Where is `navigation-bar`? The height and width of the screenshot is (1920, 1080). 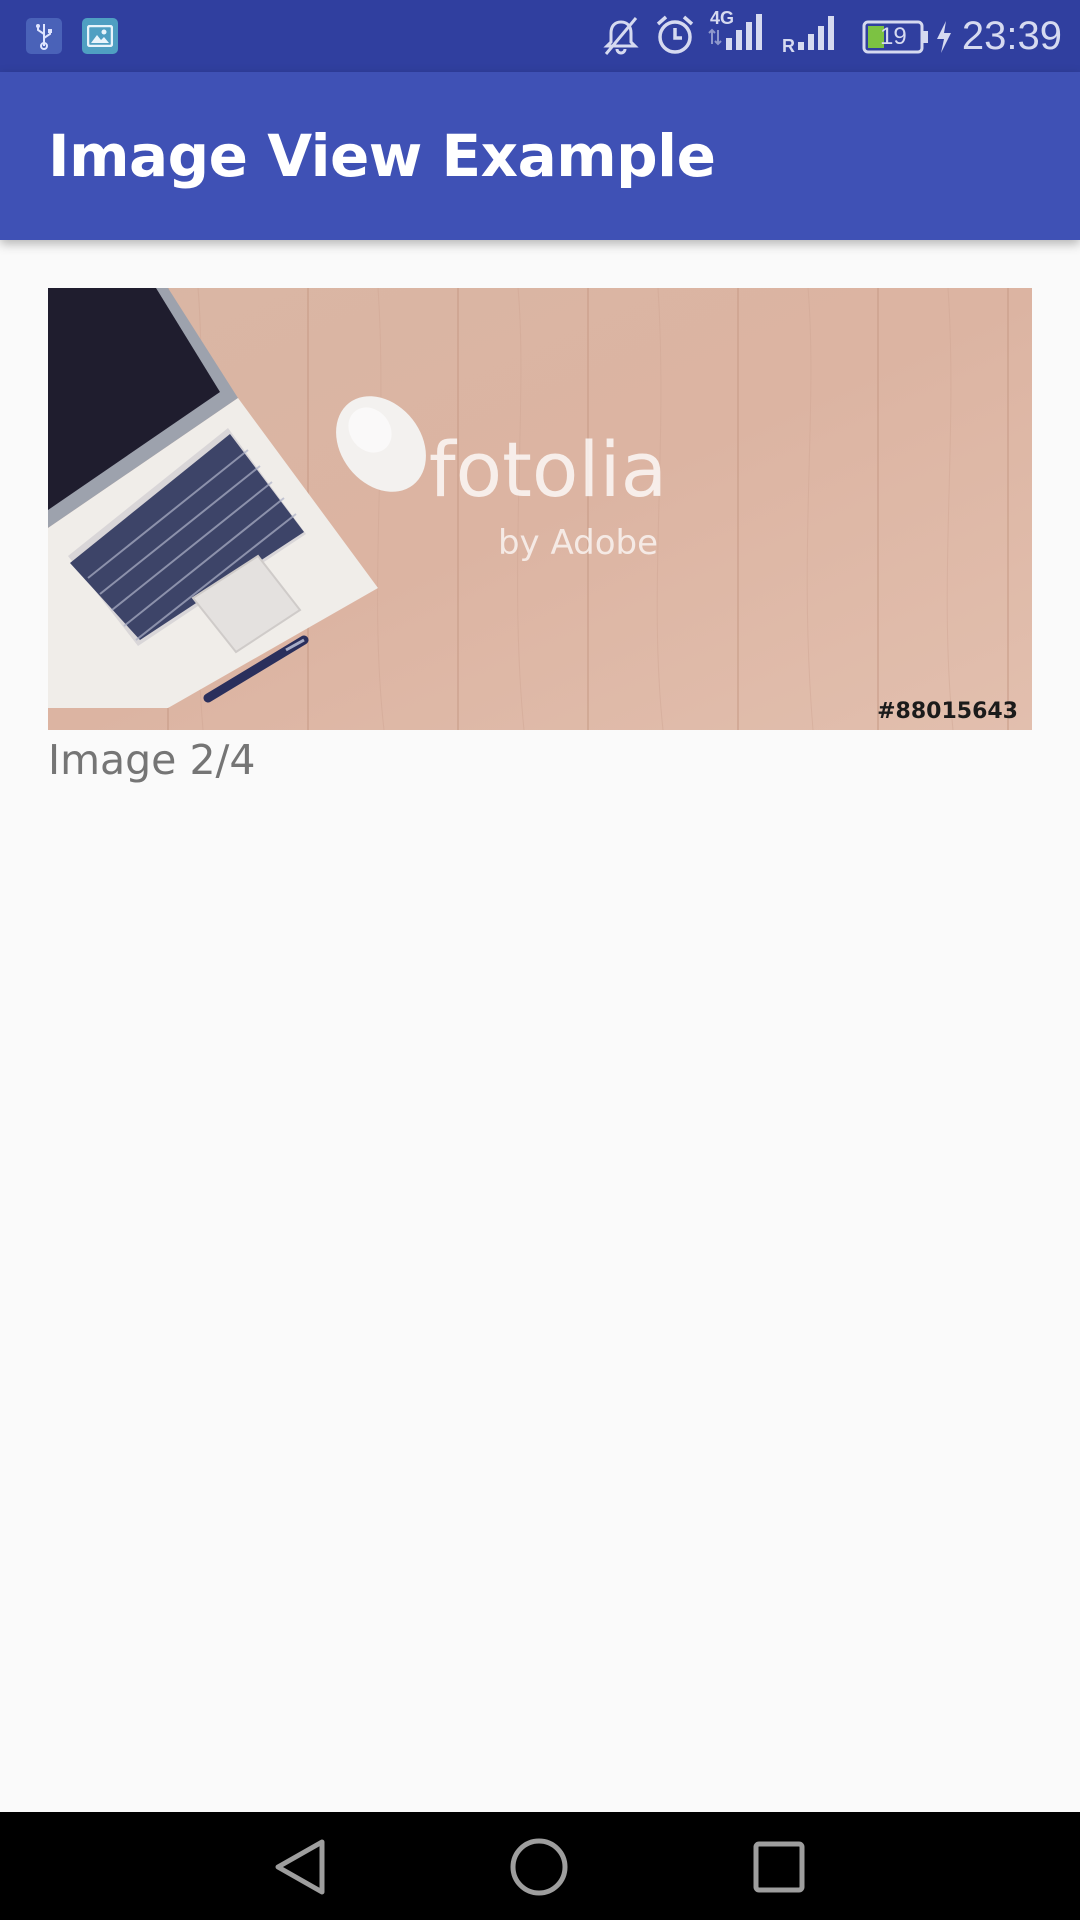 navigation-bar is located at coordinates (540, 1866).